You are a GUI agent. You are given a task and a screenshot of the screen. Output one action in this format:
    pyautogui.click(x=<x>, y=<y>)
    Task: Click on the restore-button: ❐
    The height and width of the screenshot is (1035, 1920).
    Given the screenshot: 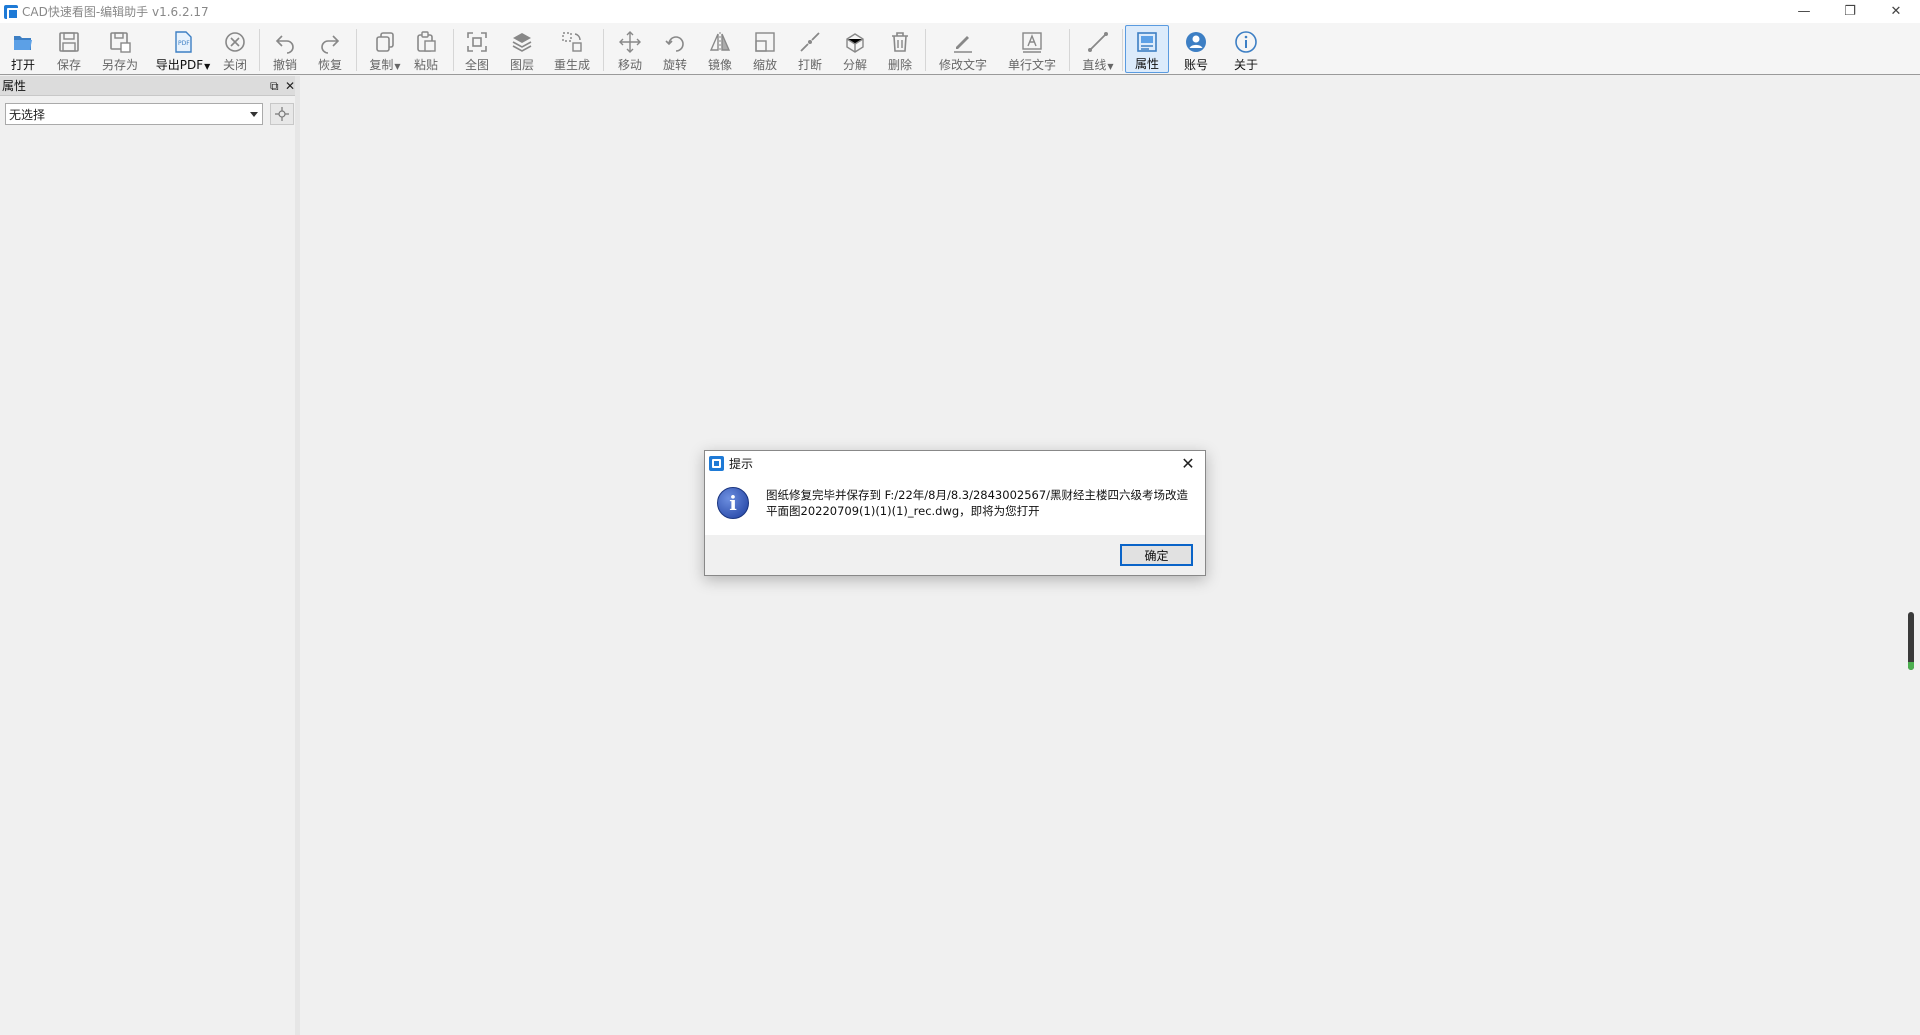 What is the action you would take?
    pyautogui.click(x=1850, y=11)
    